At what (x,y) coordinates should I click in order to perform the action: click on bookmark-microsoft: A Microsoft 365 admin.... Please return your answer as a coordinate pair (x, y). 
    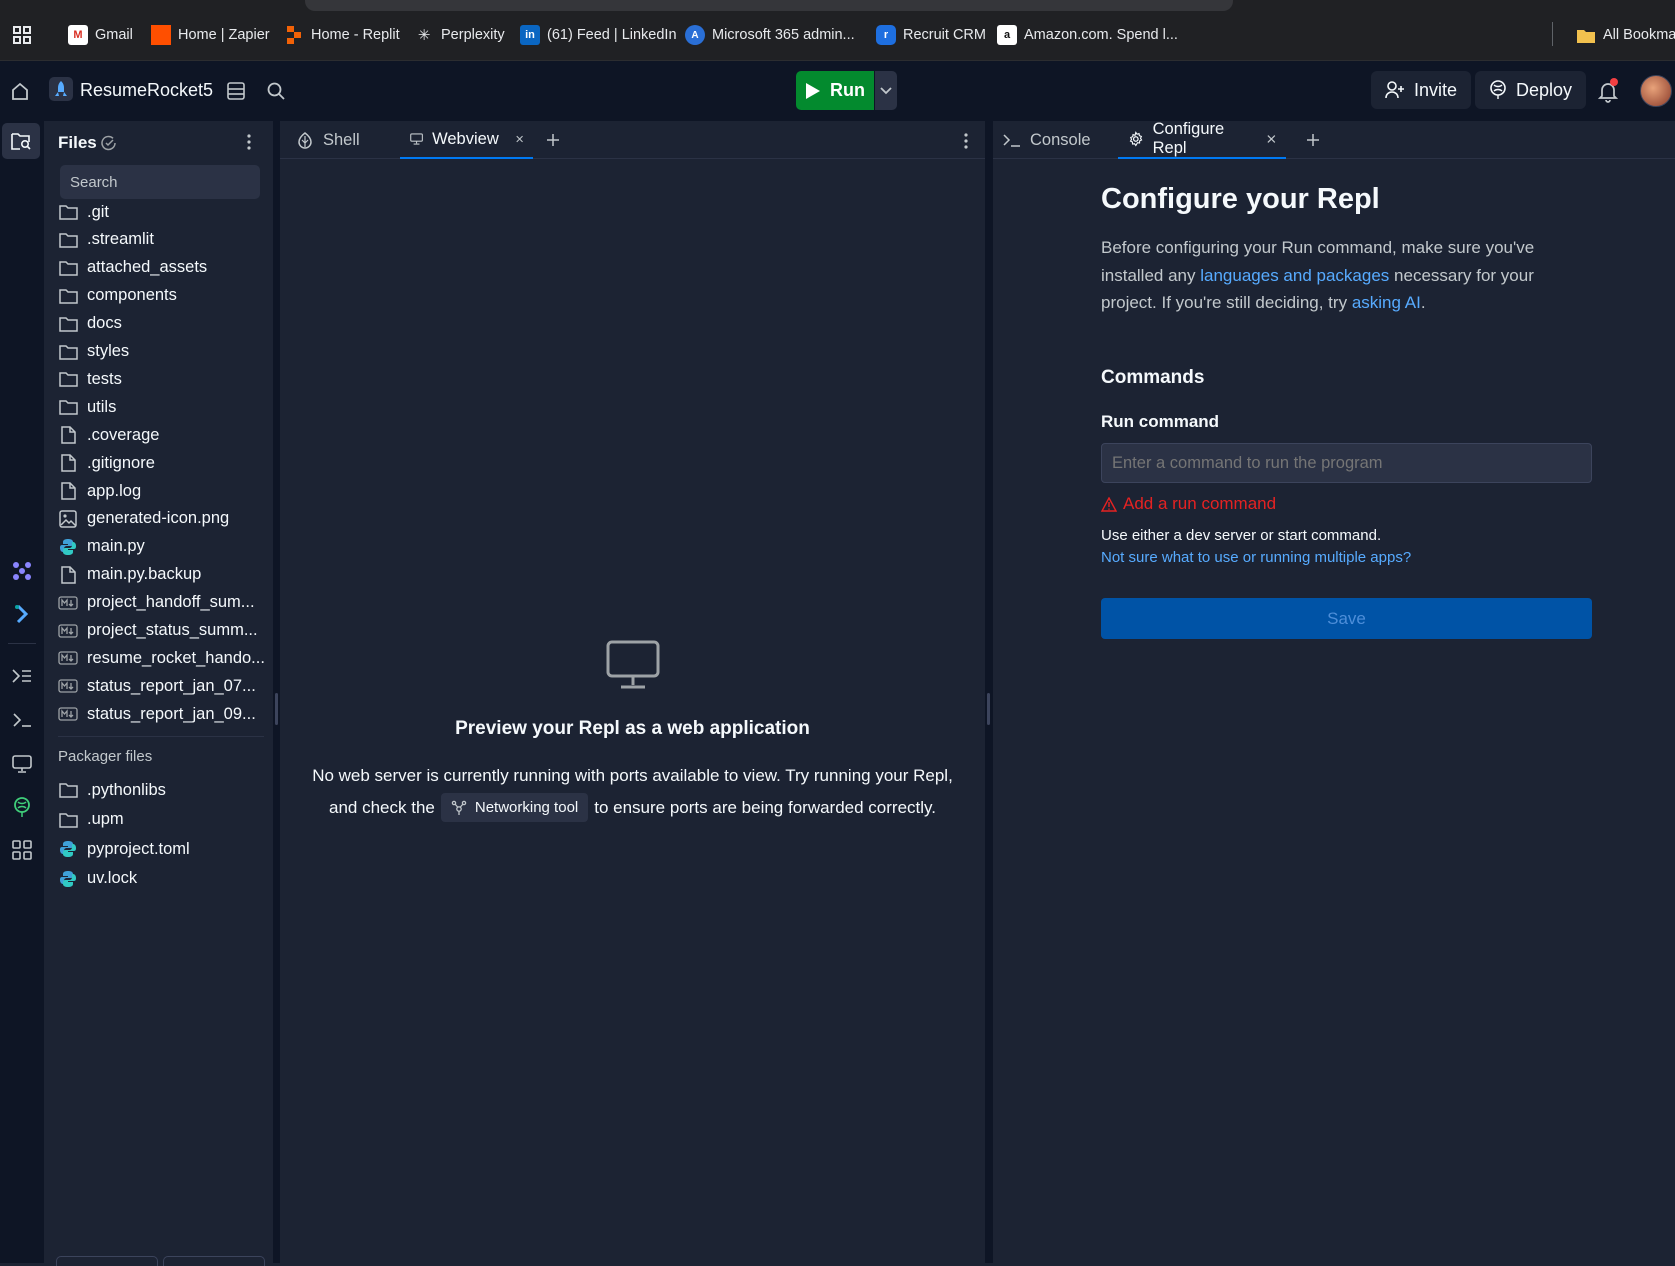
    Looking at the image, I should click on (770, 35).